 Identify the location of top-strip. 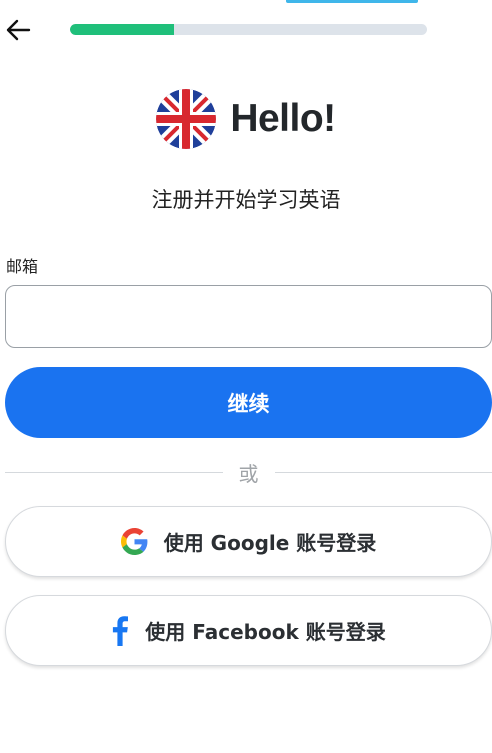
(352, 1).